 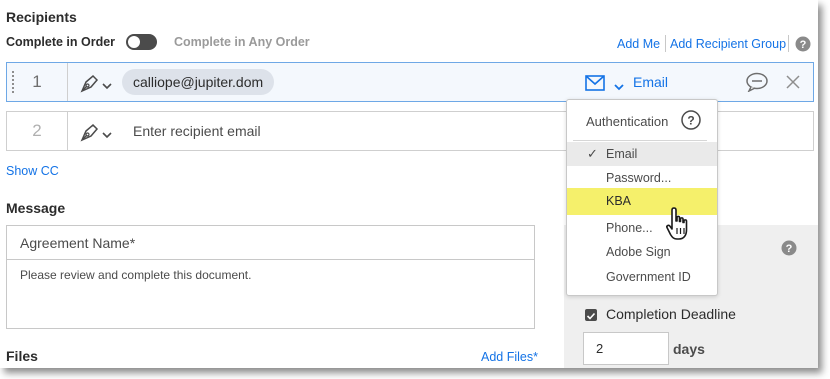 I want to click on auth-chevron-down-icon, so click(x=619, y=88).